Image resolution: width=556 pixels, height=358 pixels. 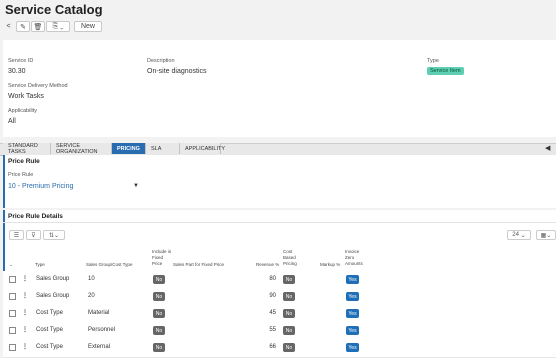 I want to click on sort-button: ⇅⌄, so click(x=54, y=235).